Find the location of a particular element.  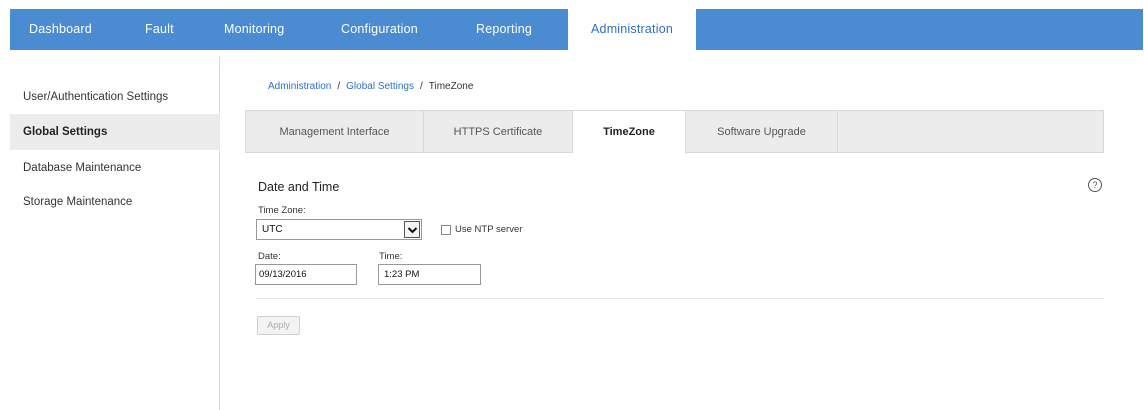

date-input: 09/13/2016 is located at coordinates (306, 274).